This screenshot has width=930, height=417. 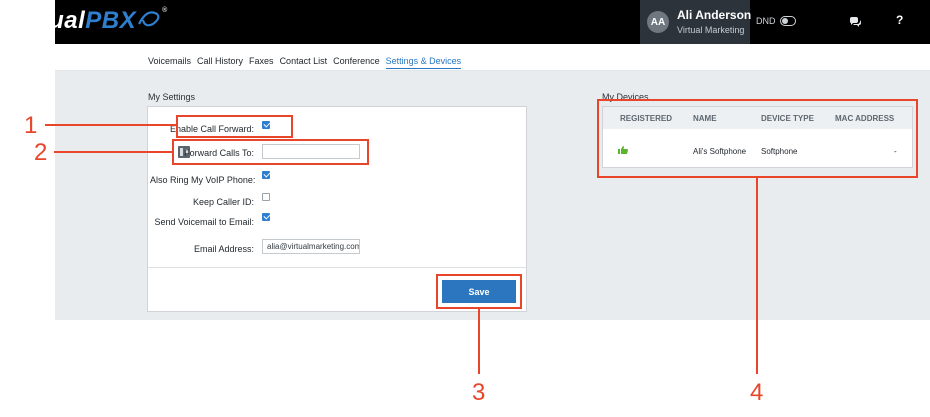 I want to click on logo-swoosh-icon, so click(x=149, y=19).